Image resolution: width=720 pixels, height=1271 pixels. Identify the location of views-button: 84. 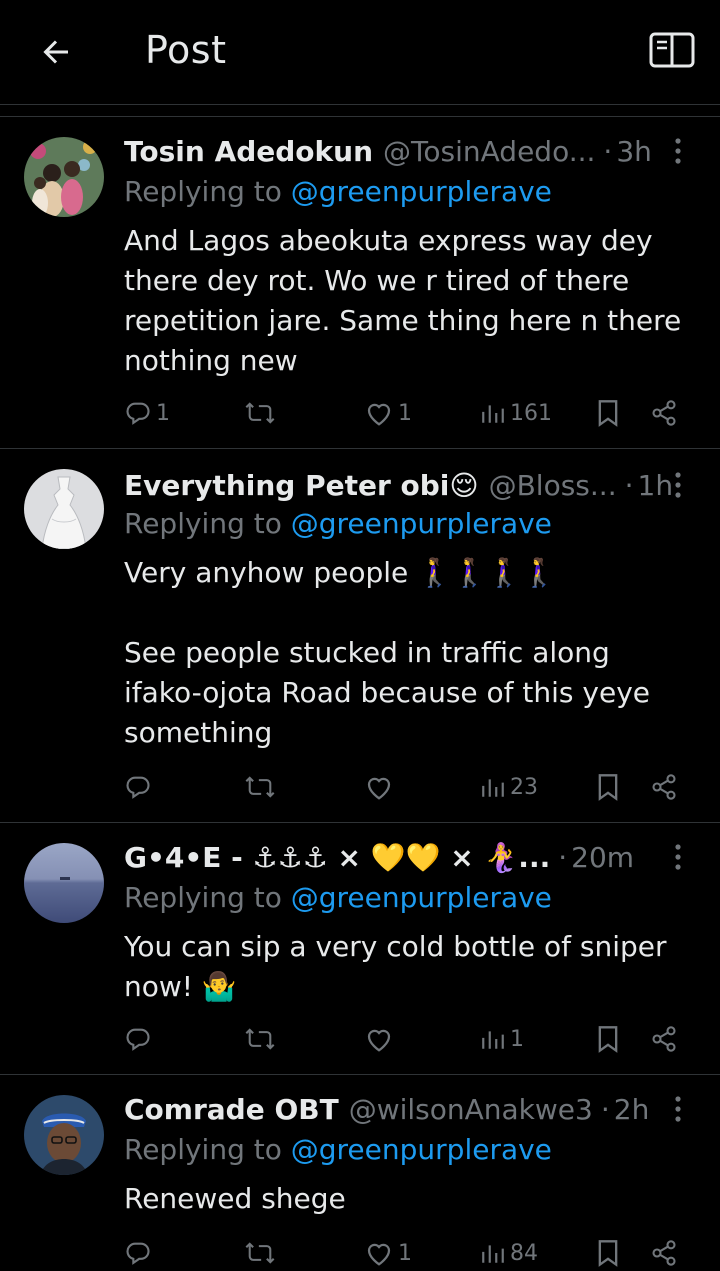
(509, 1253).